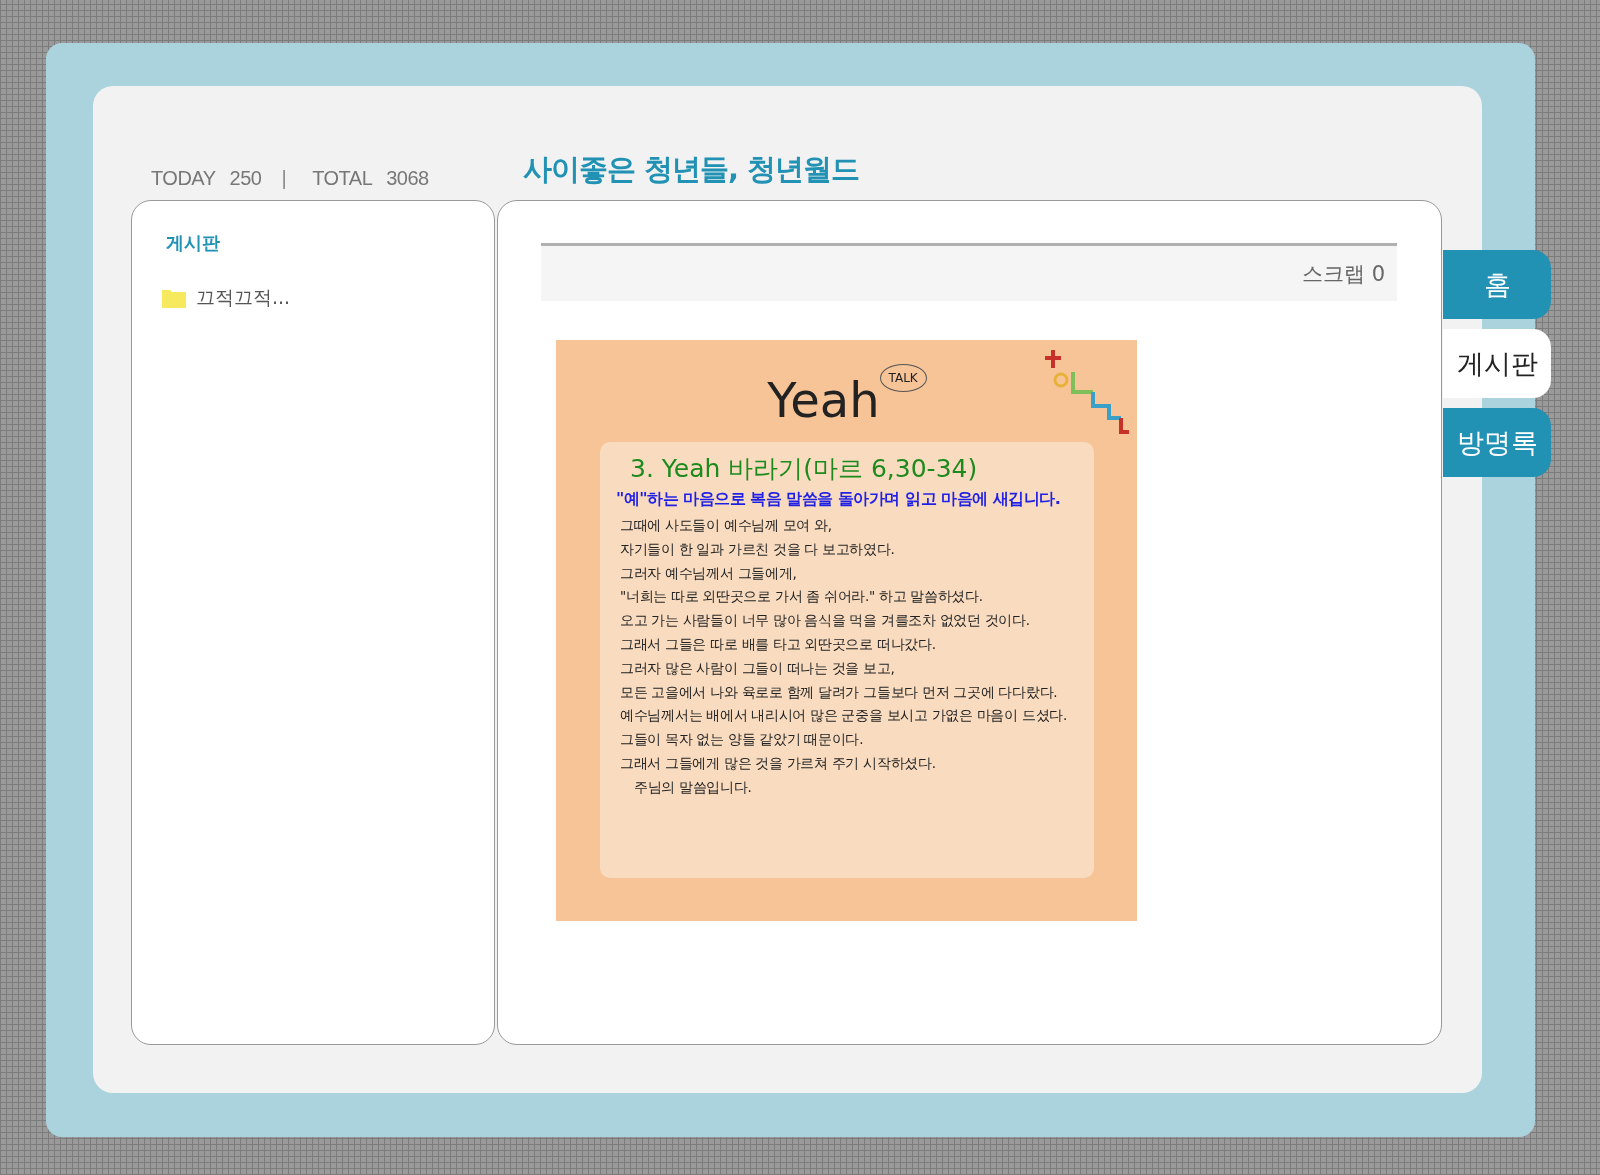  Describe the element at coordinates (174, 298) in the screenshot. I see `folder-icon` at that location.